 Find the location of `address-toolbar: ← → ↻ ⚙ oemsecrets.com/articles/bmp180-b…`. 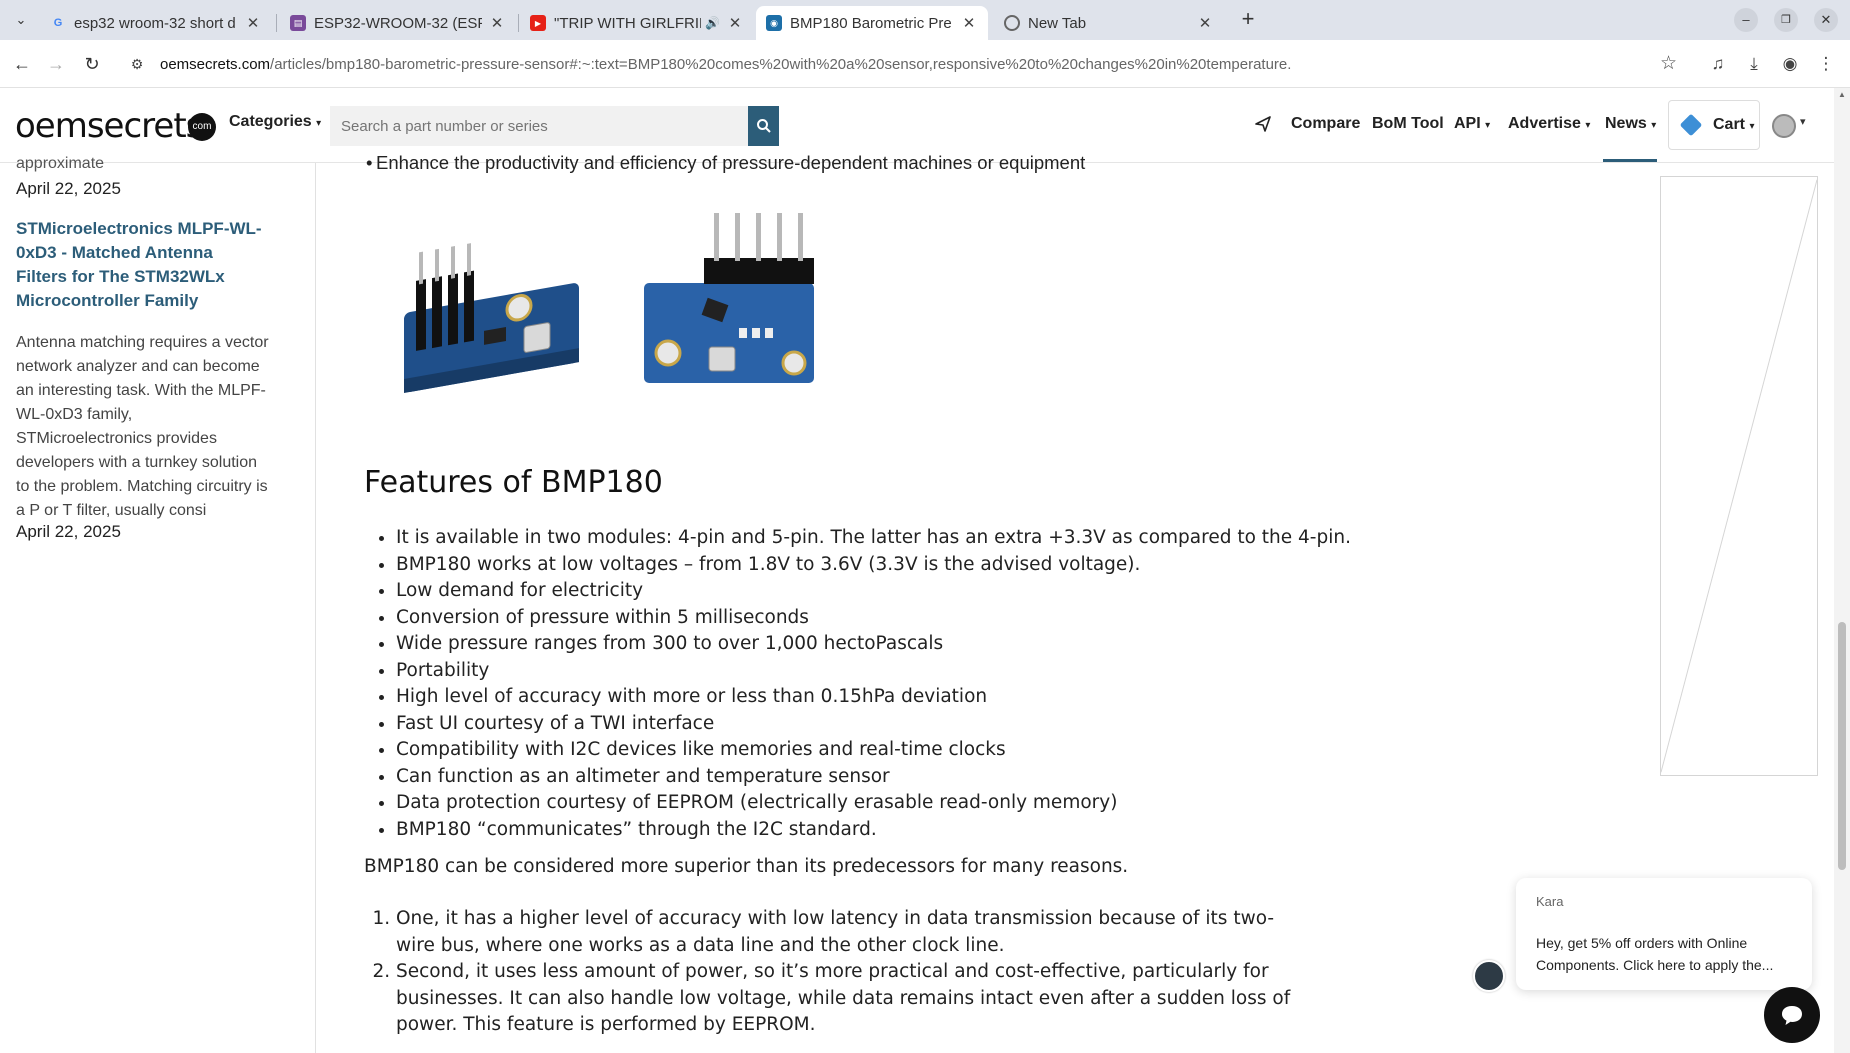

address-toolbar: ← → ↻ ⚙ oemsecrets.com/articles/bmp180-b… is located at coordinates (925, 64).